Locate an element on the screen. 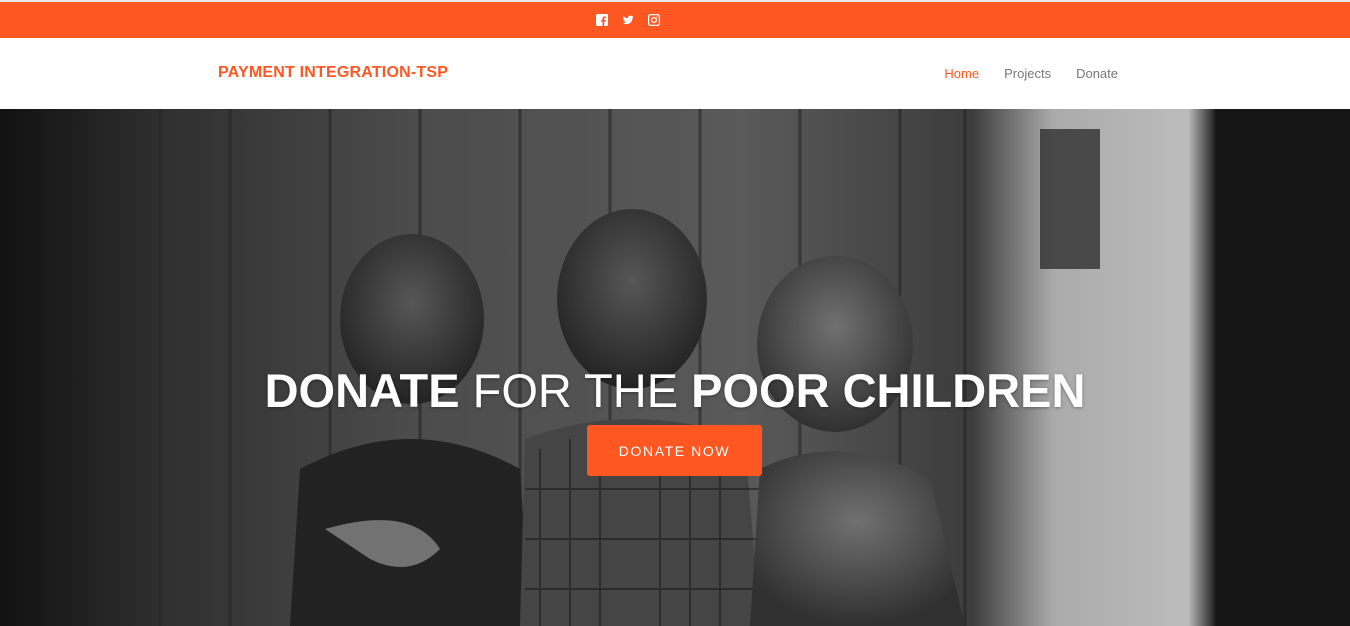  social-links is located at coordinates (628, 20).